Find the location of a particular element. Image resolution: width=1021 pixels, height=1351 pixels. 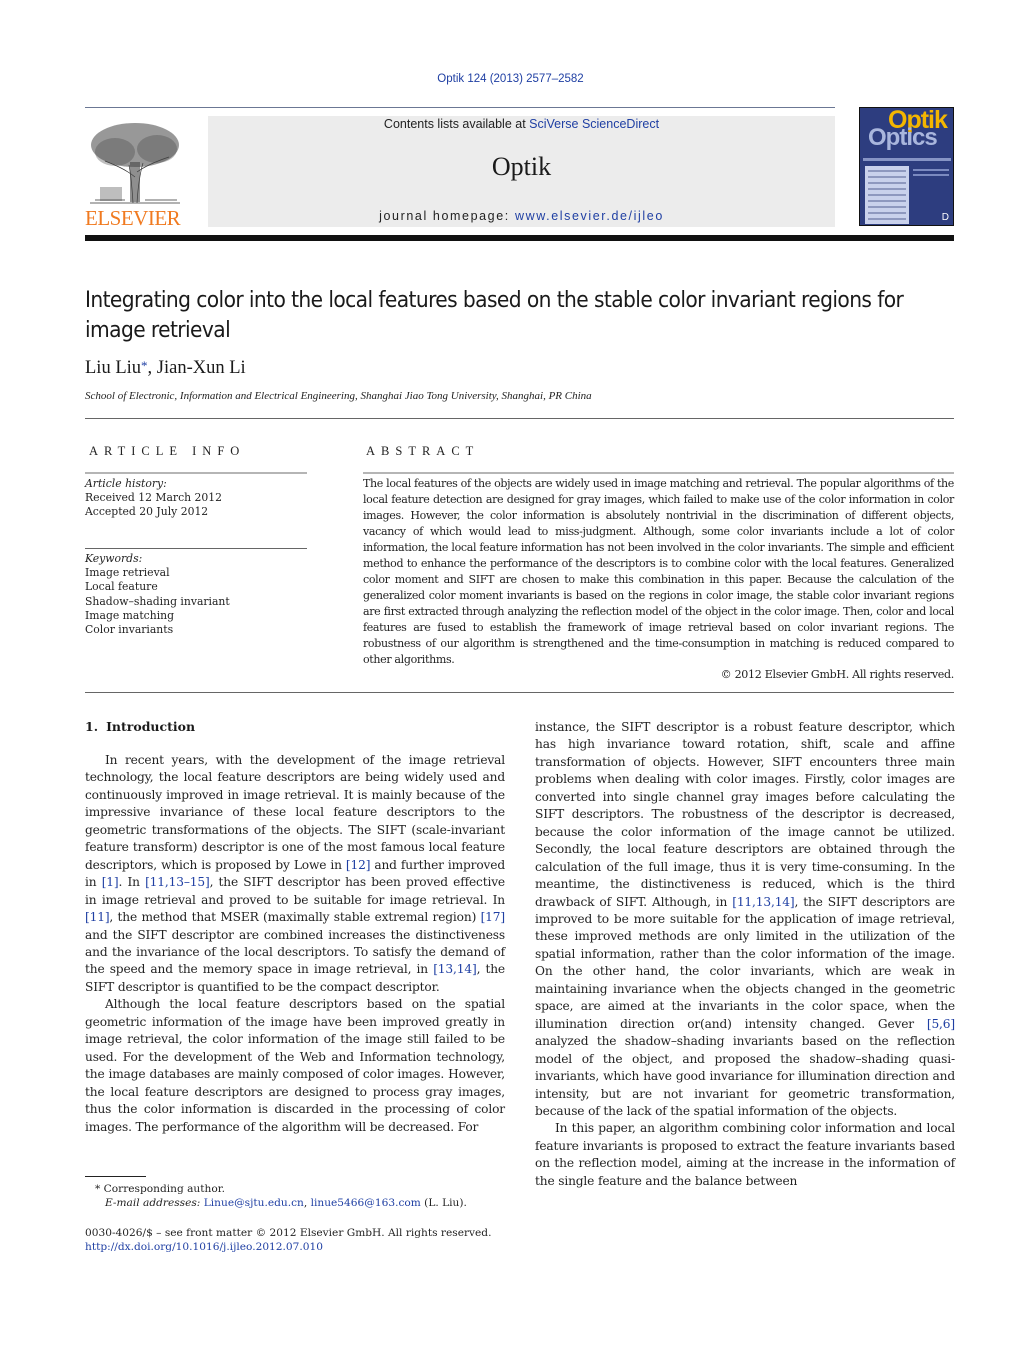

homepage-link: www.elsevier.de/ijleo is located at coordinates (589, 216).